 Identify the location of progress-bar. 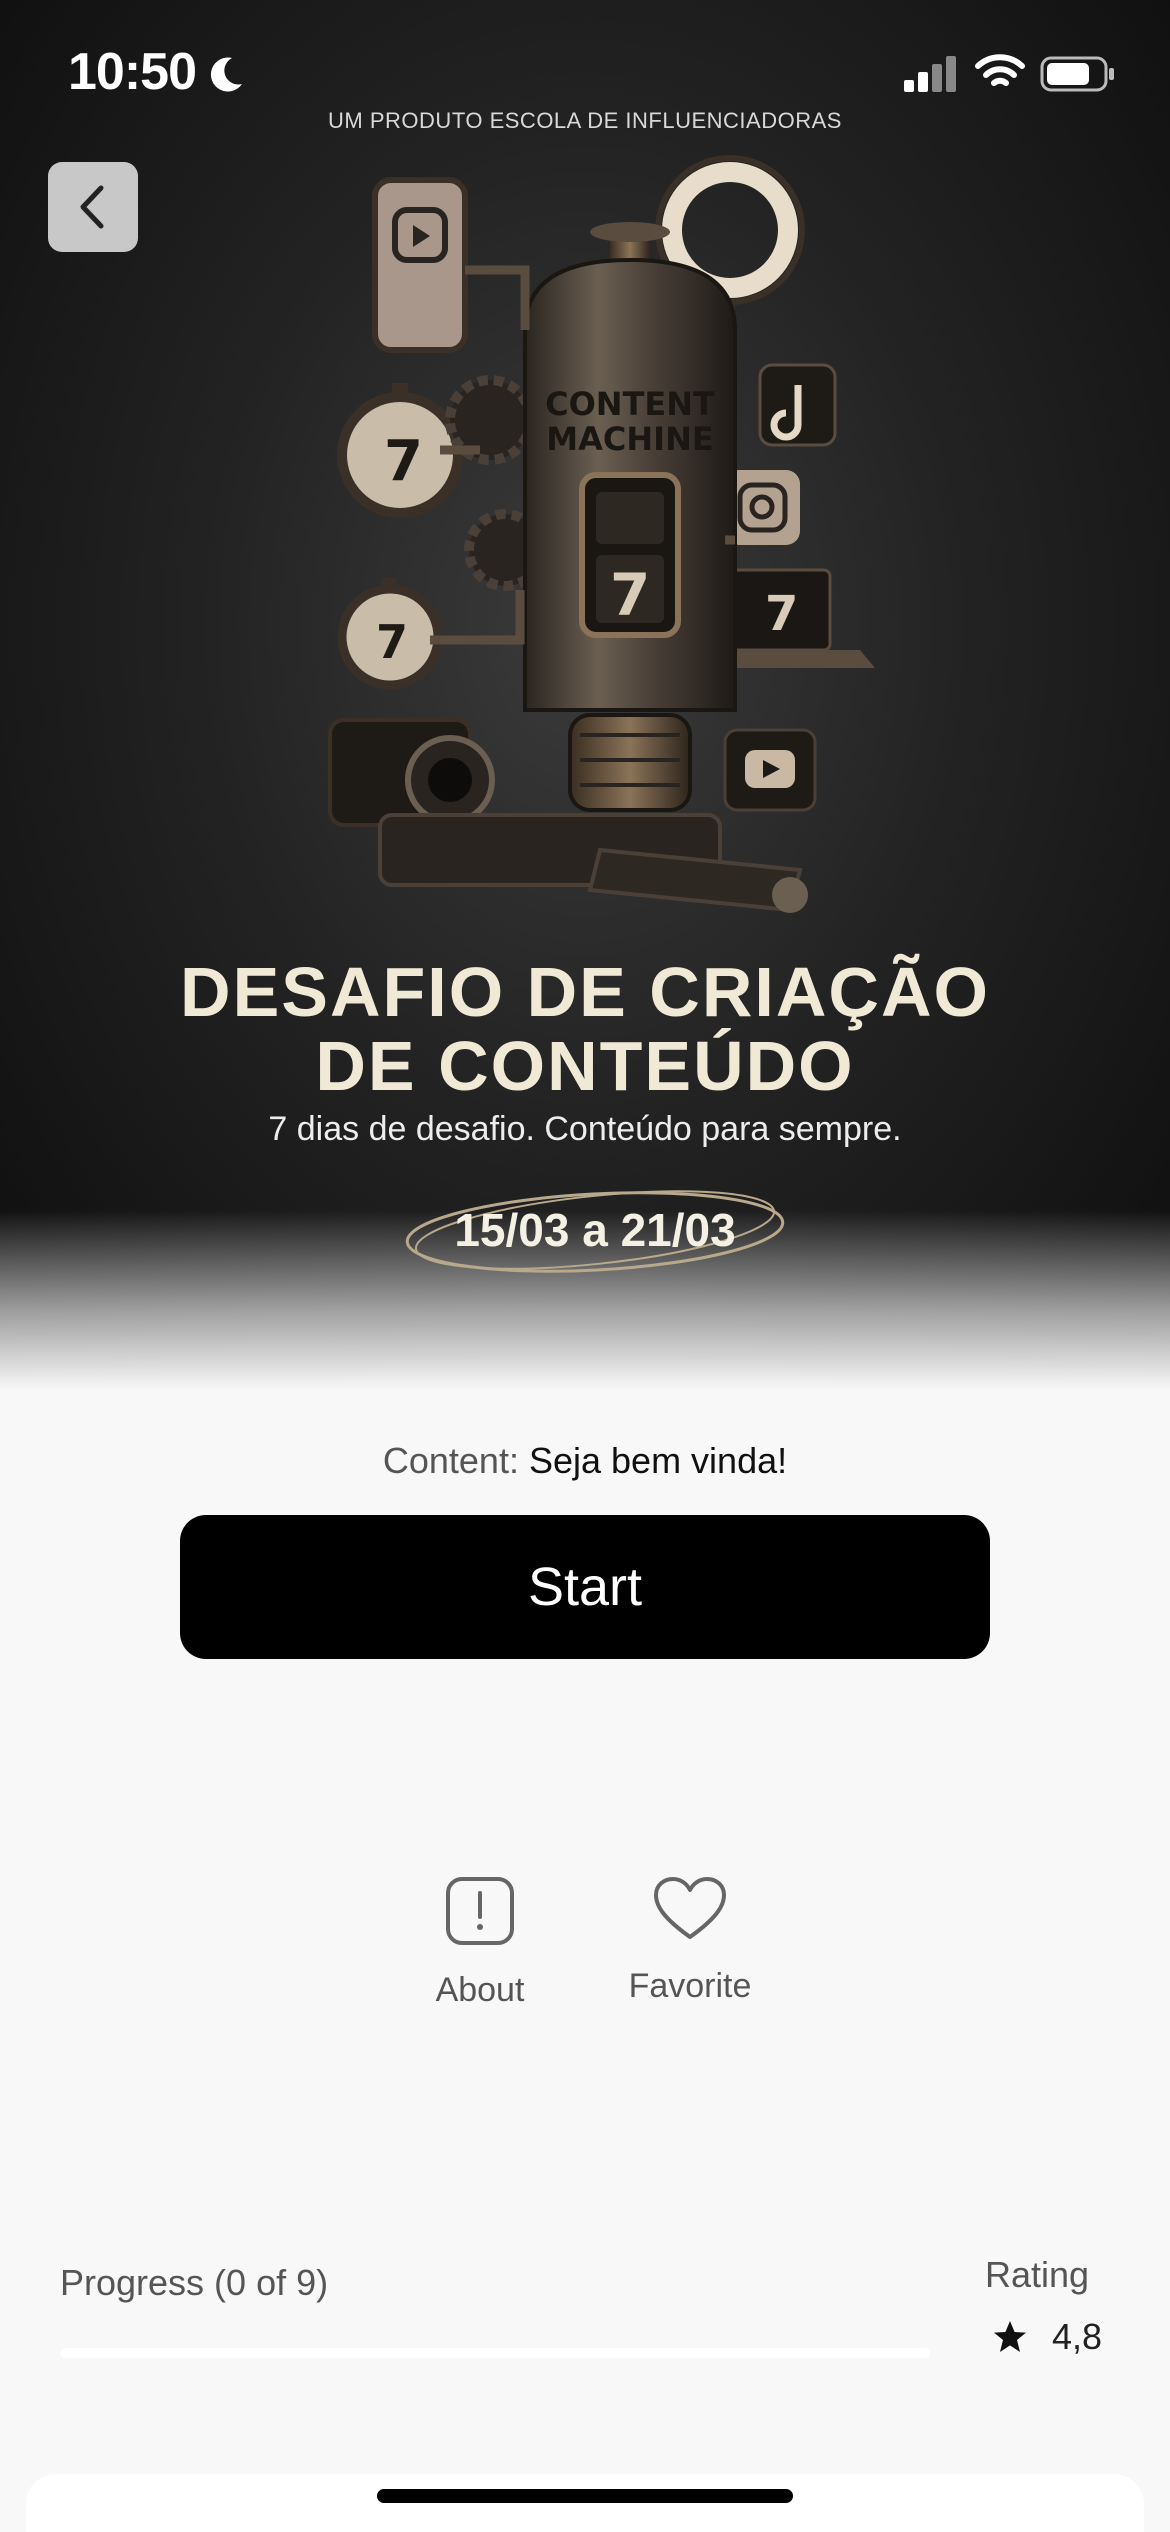
(495, 2353).